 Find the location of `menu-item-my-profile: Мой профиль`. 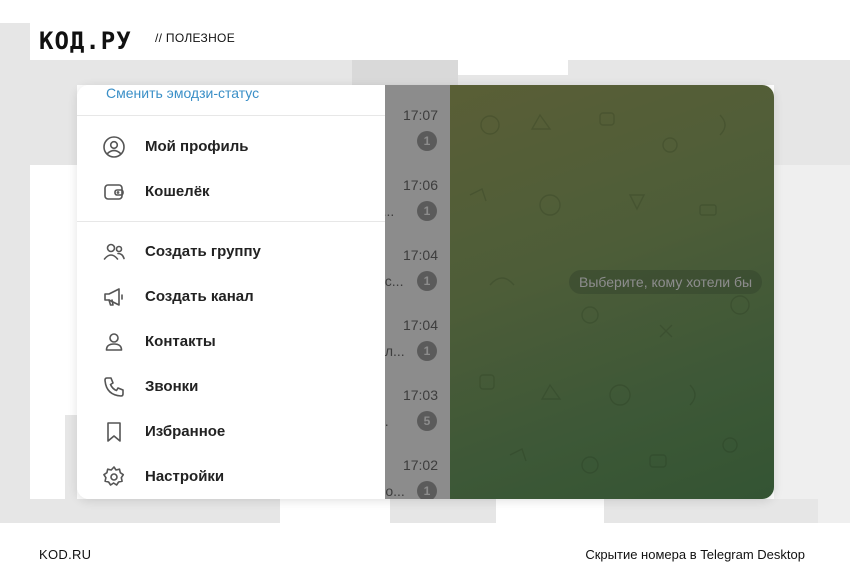

menu-item-my-profile: Мой профиль is located at coordinates (231, 146).